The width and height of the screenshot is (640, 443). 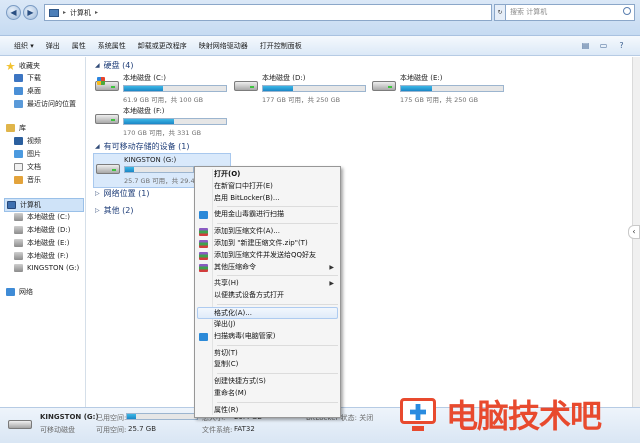 What do you see at coordinates (27, 167) in the screenshot?
I see `sidebar-item-documents: 文档` at bounding box center [27, 167].